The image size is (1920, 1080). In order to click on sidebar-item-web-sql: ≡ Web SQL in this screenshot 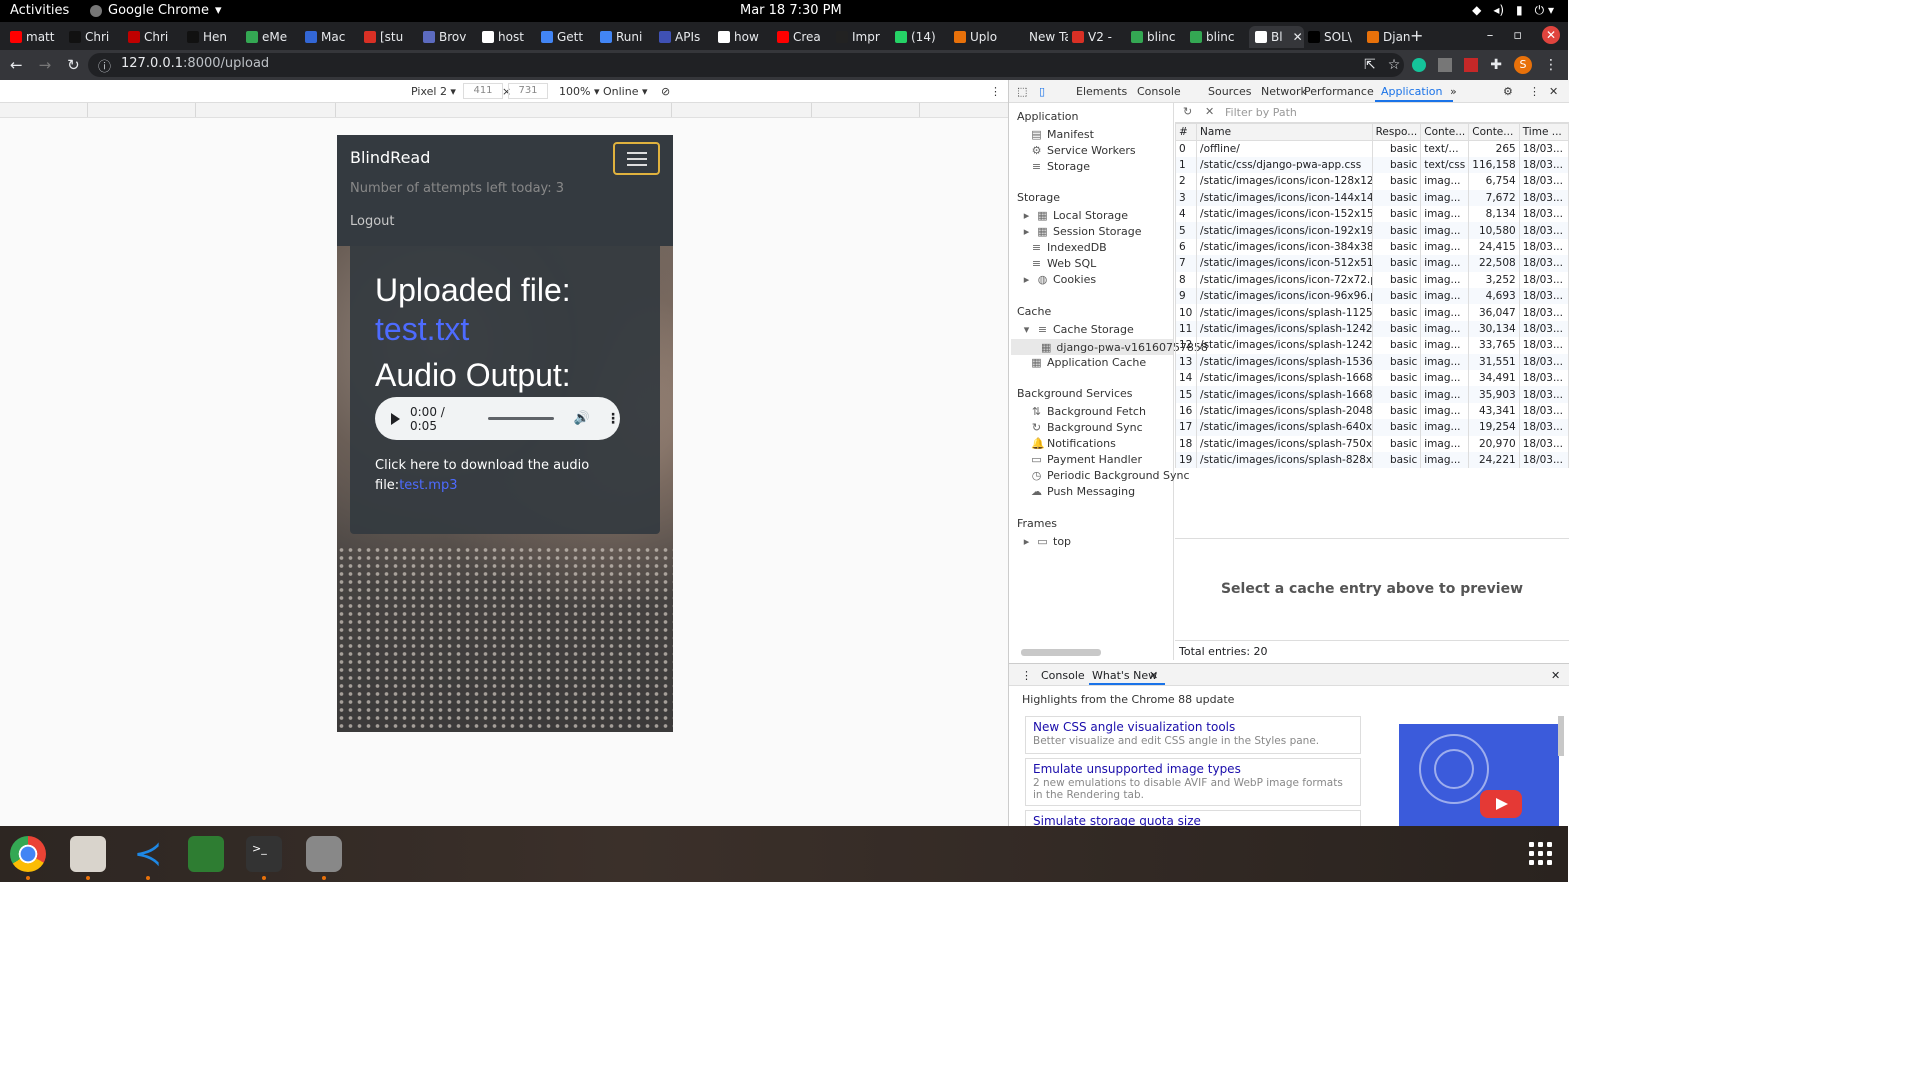, I will do `click(1063, 263)`.